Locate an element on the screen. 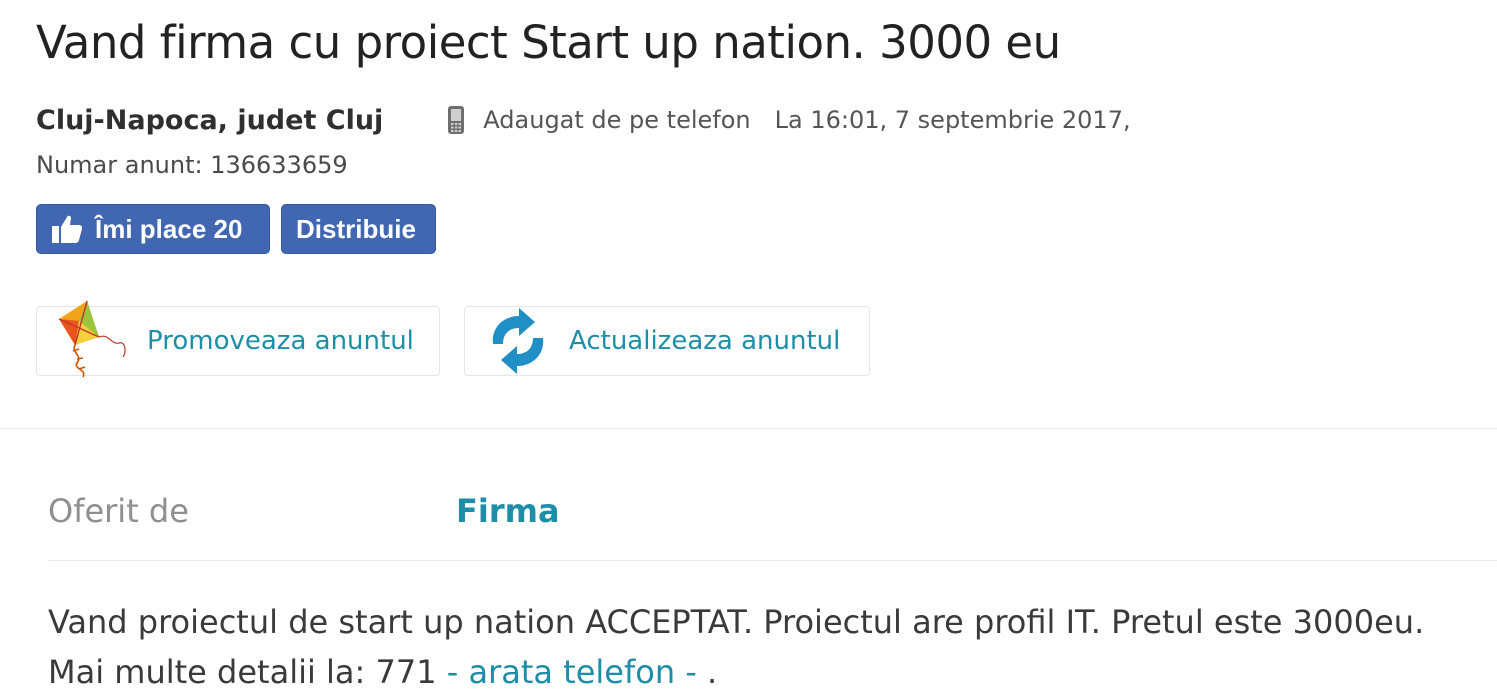 This screenshot has height=700, width=1497. ad-number: Numar anunt: 136633659 is located at coordinates (192, 165).